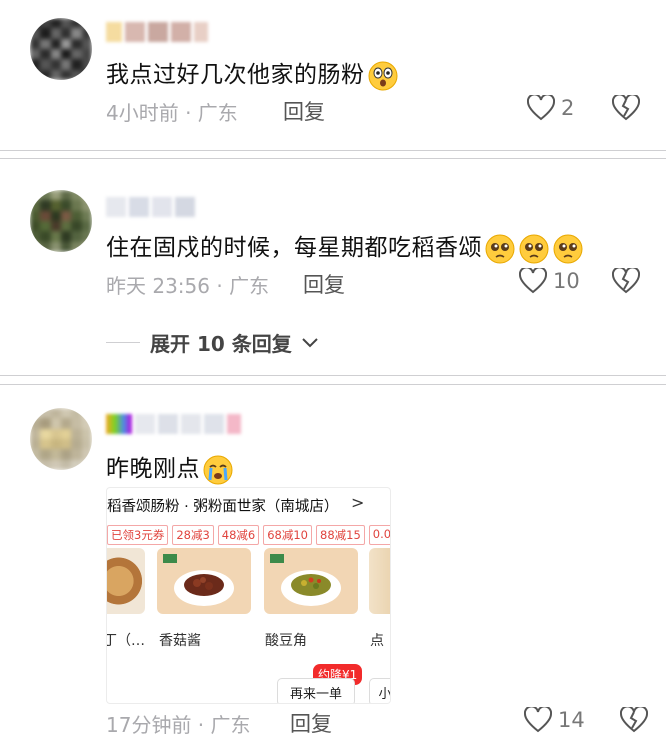  Describe the element at coordinates (193, 535) in the screenshot. I see `coupon-tag: 28减3` at that location.